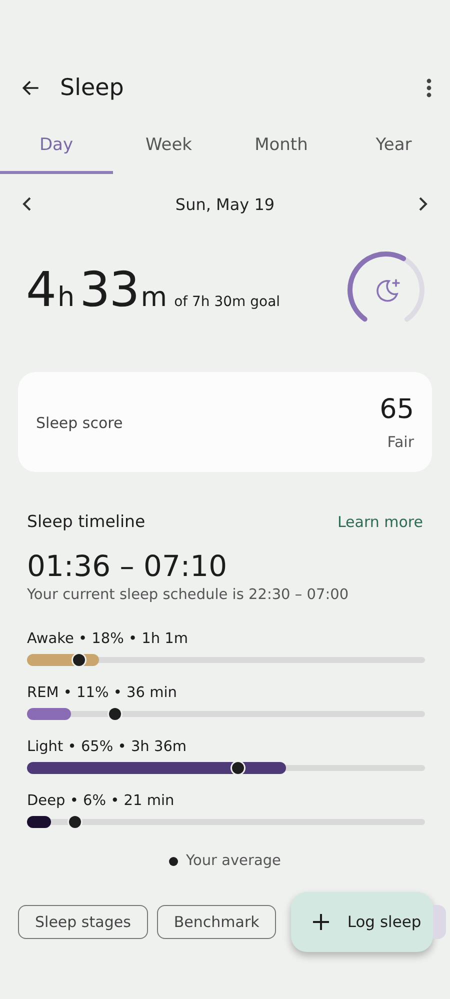  I want to click on date-label: Sun, May 19, so click(225, 204).